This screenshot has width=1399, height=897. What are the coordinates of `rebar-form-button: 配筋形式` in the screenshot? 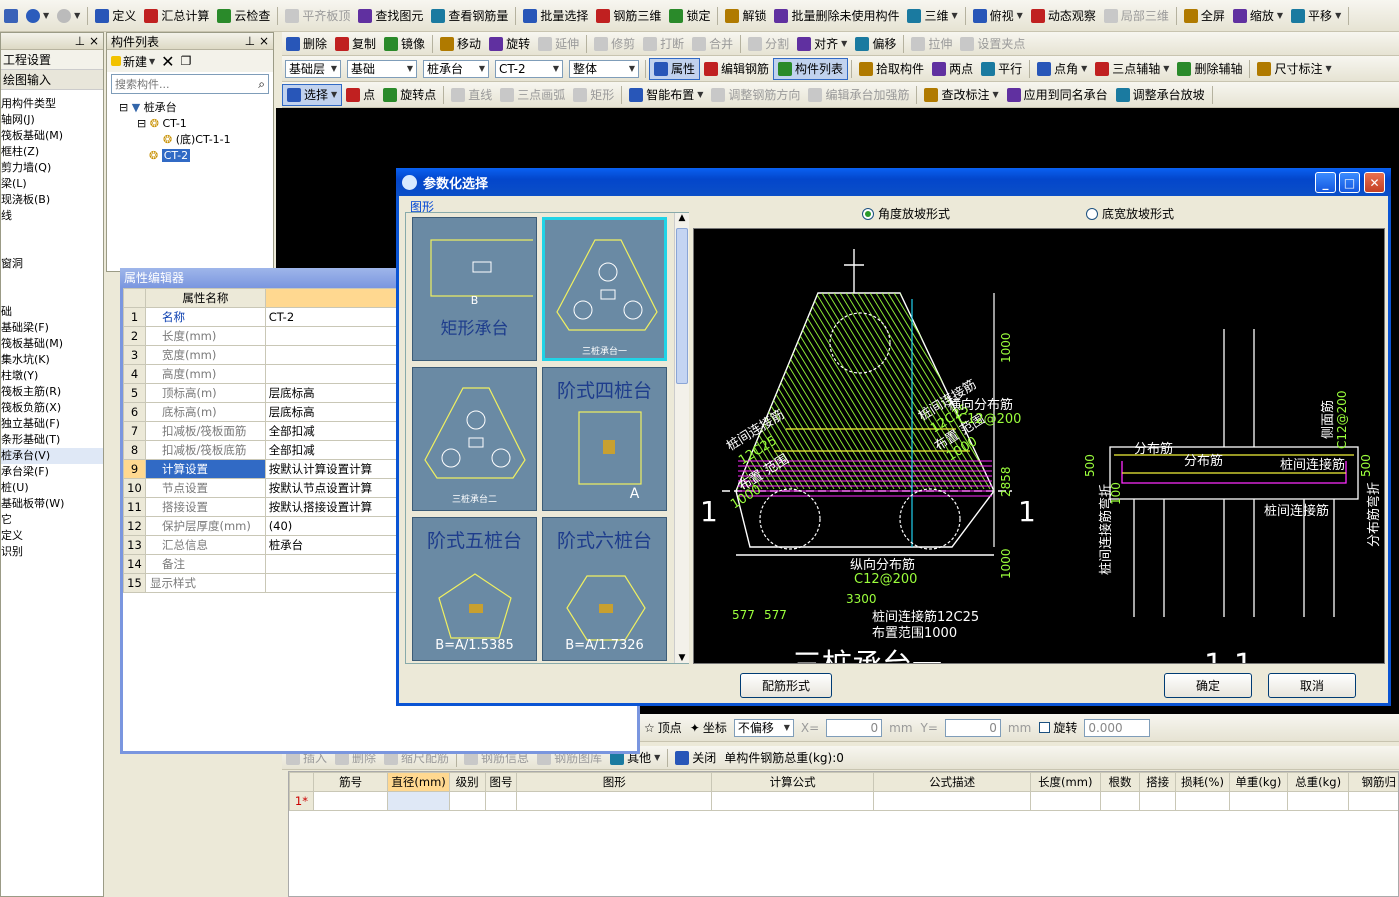 It's located at (786, 685).